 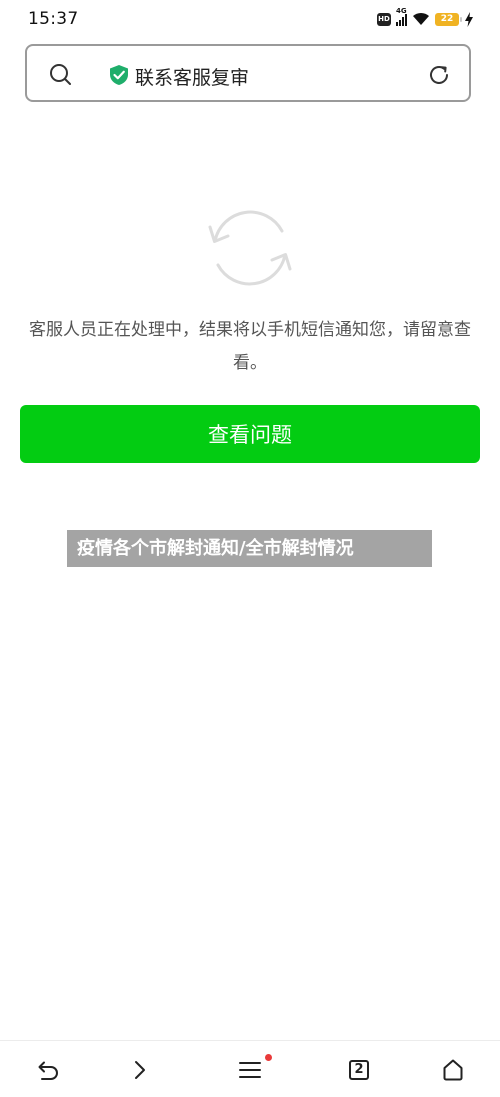 What do you see at coordinates (384, 19) in the screenshot?
I see `hd-icon: HD` at bounding box center [384, 19].